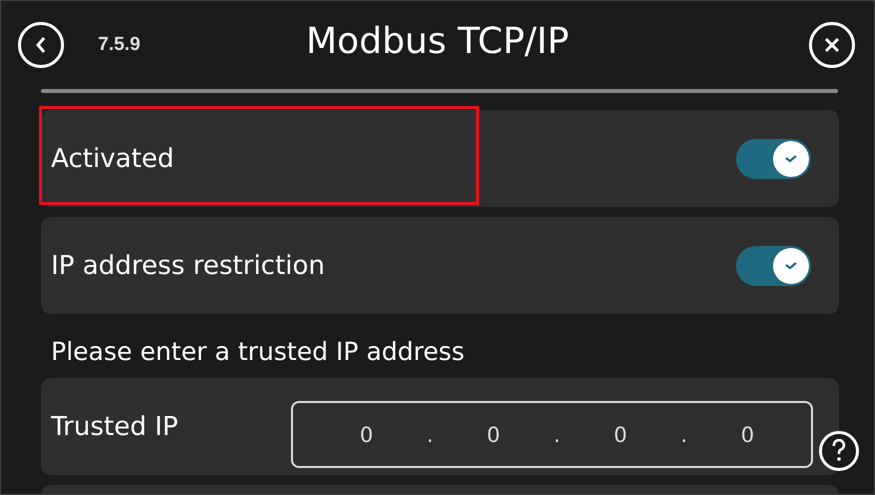 The width and height of the screenshot is (875, 495). Describe the element at coordinates (113, 159) in the screenshot. I see `setting-label: Activated` at that location.